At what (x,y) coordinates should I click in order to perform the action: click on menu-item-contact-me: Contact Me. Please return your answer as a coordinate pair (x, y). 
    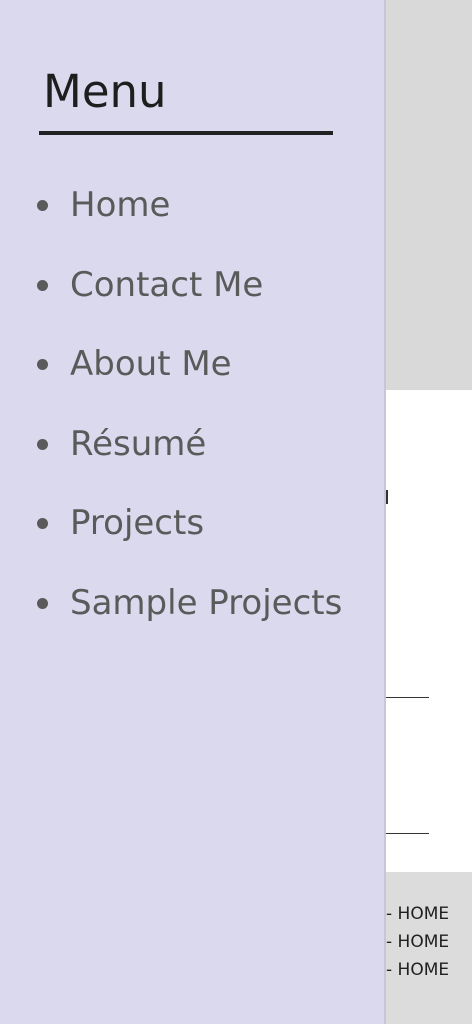
    Looking at the image, I should click on (193, 290).